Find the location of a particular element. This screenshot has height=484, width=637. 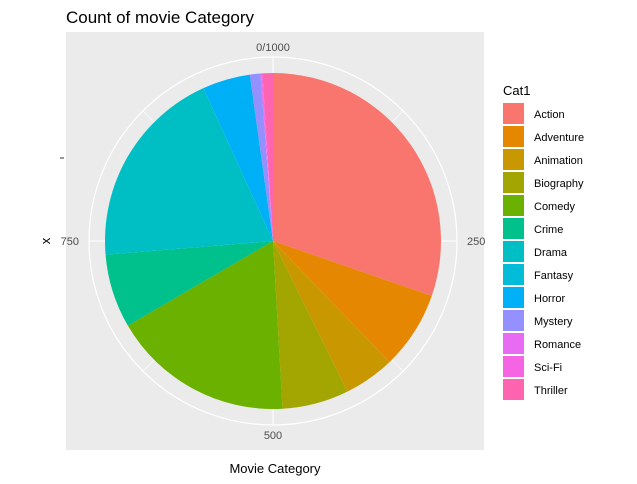

theta-tick-label-1: 250 is located at coordinates (476, 242).